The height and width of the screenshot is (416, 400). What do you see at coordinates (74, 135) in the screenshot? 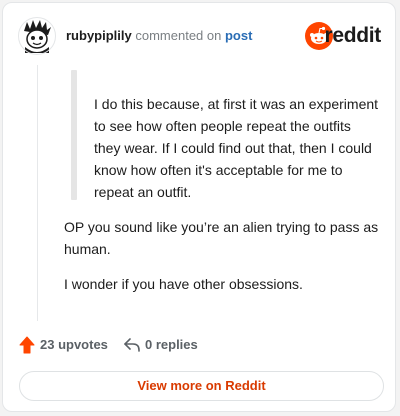
I see `quote-bar` at bounding box center [74, 135].